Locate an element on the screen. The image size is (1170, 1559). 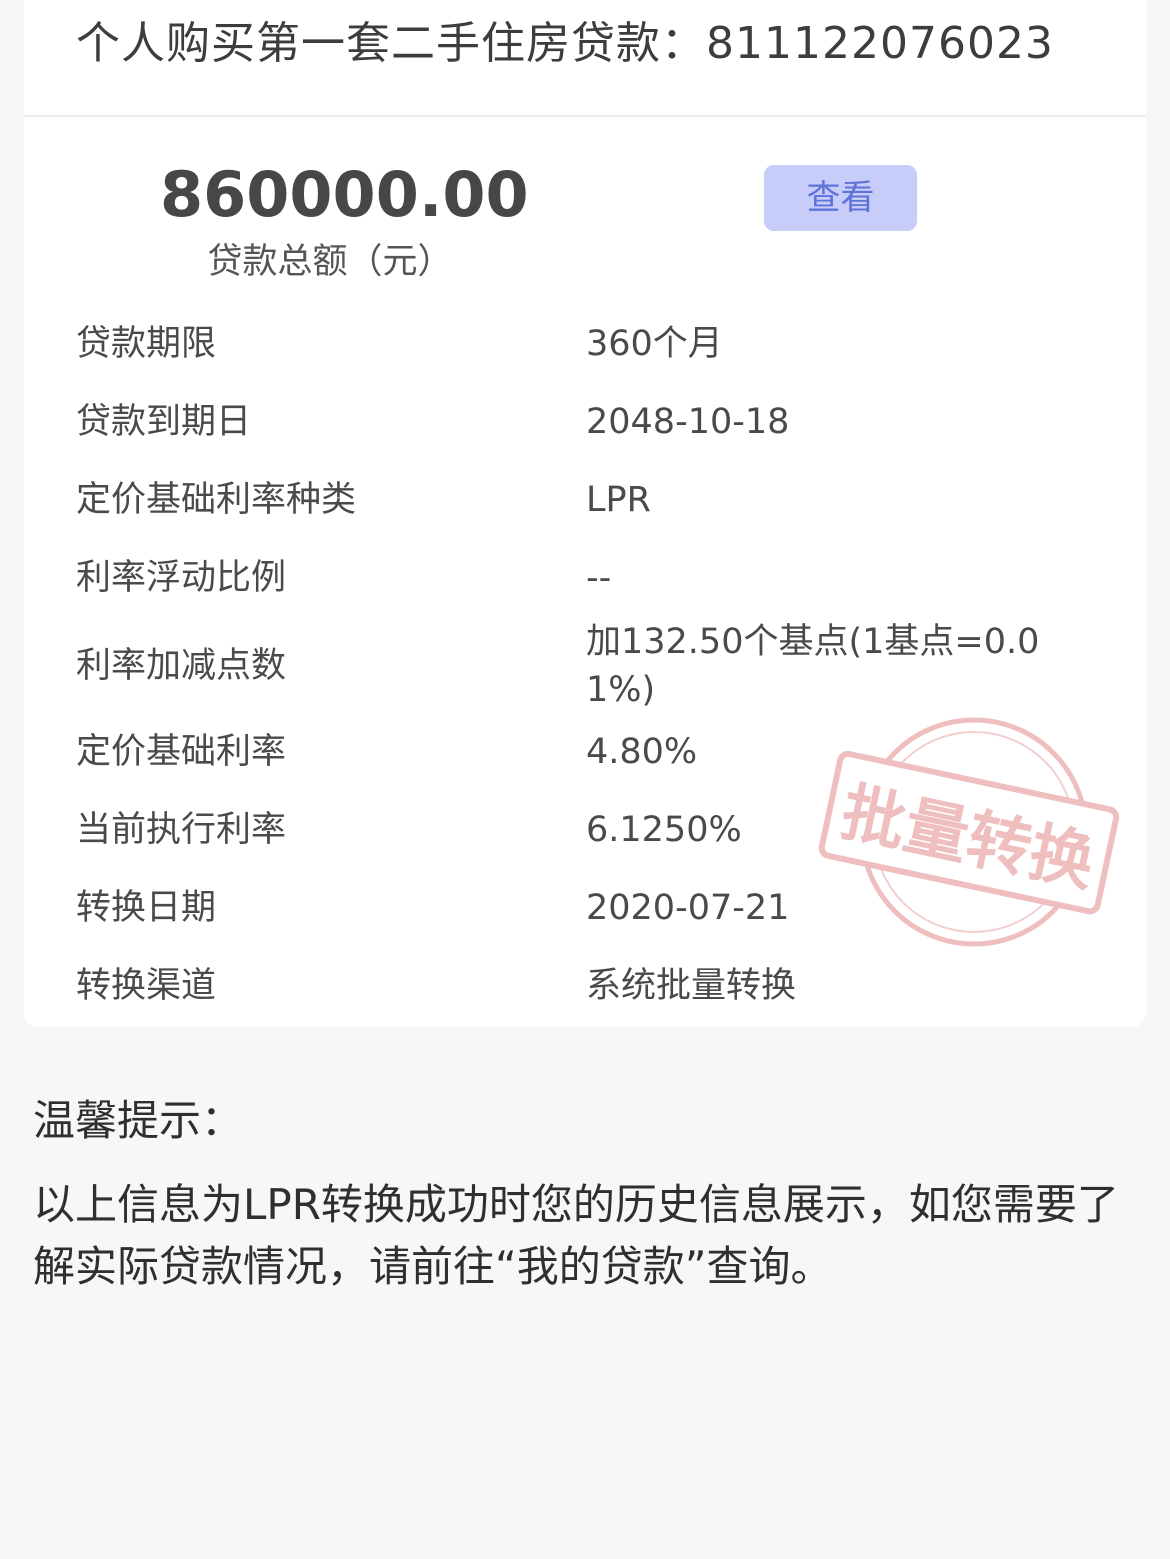
row-label-conversion-channel: 转换渠道 is located at coordinates (146, 986).